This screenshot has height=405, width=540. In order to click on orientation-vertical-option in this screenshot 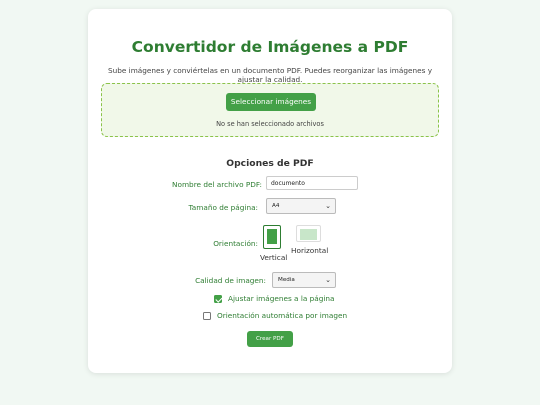, I will do `click(272, 237)`.